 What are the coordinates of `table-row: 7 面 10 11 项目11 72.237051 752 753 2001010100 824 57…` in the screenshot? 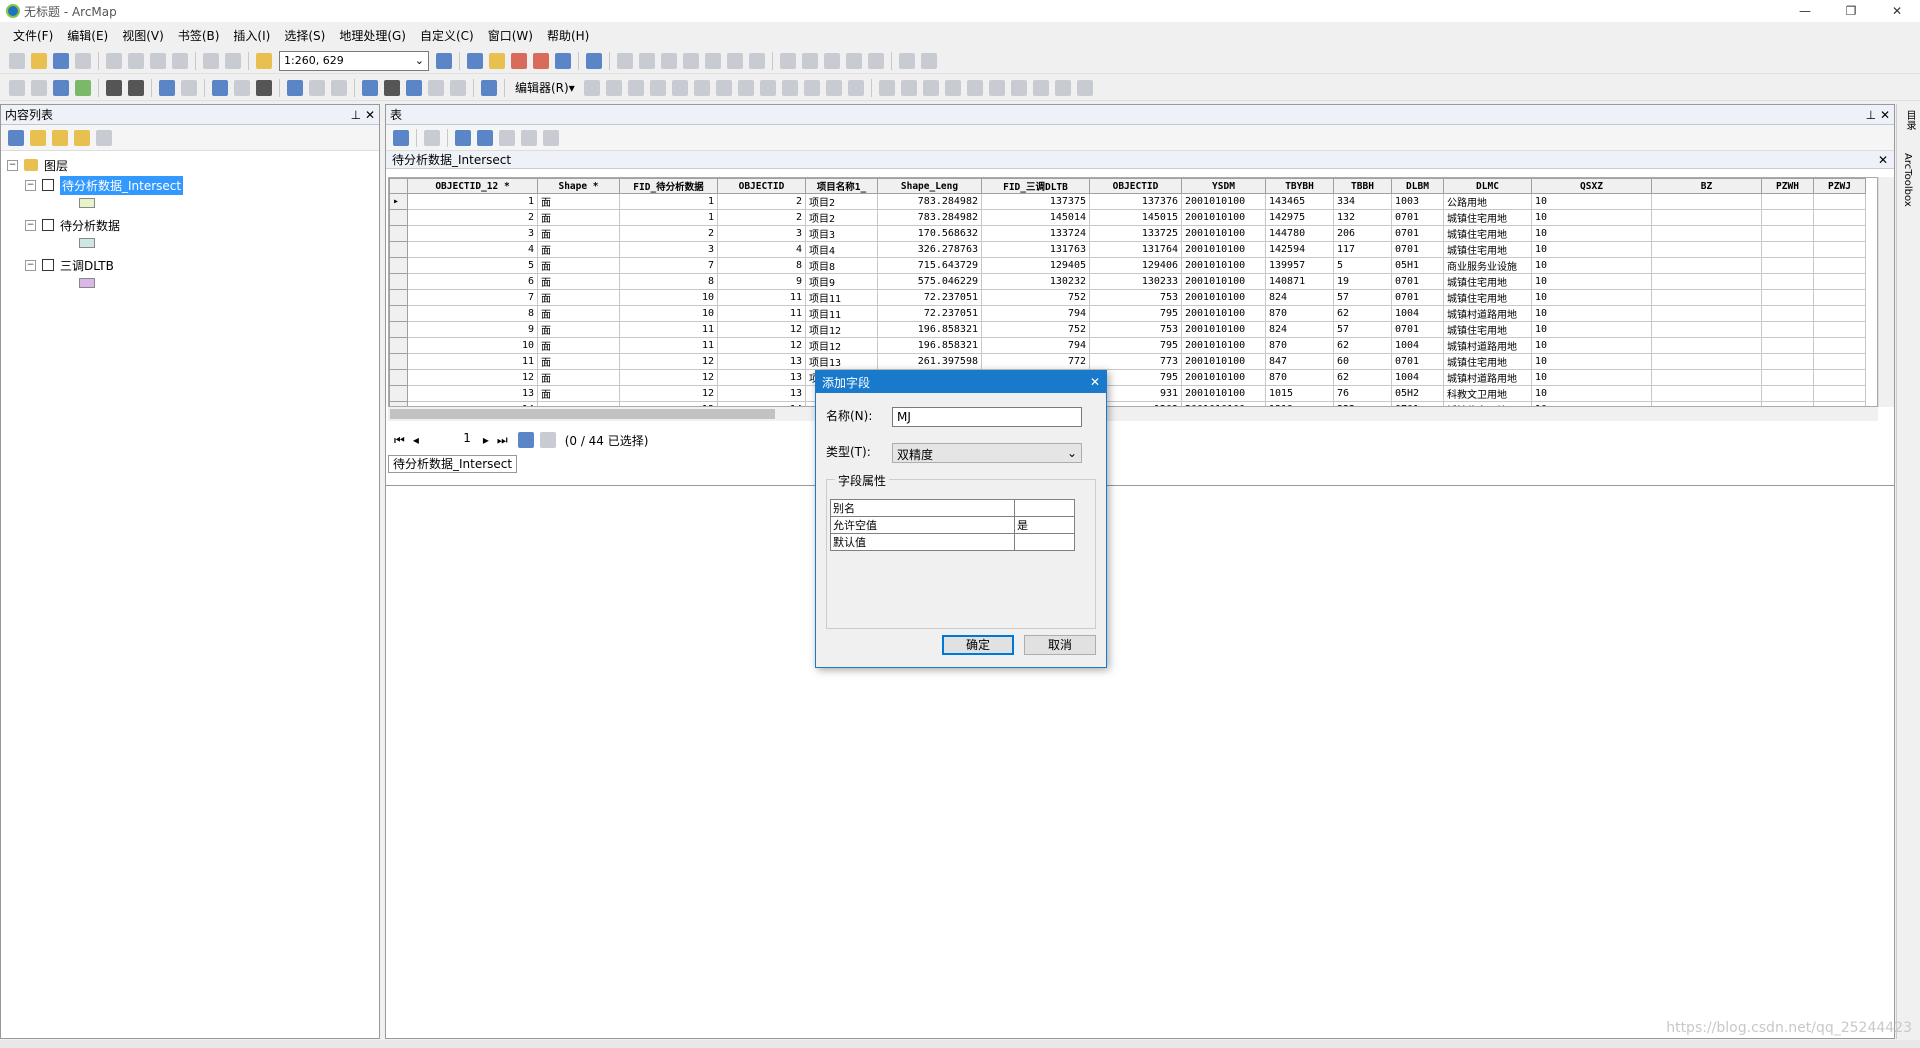 It's located at (1127, 297).